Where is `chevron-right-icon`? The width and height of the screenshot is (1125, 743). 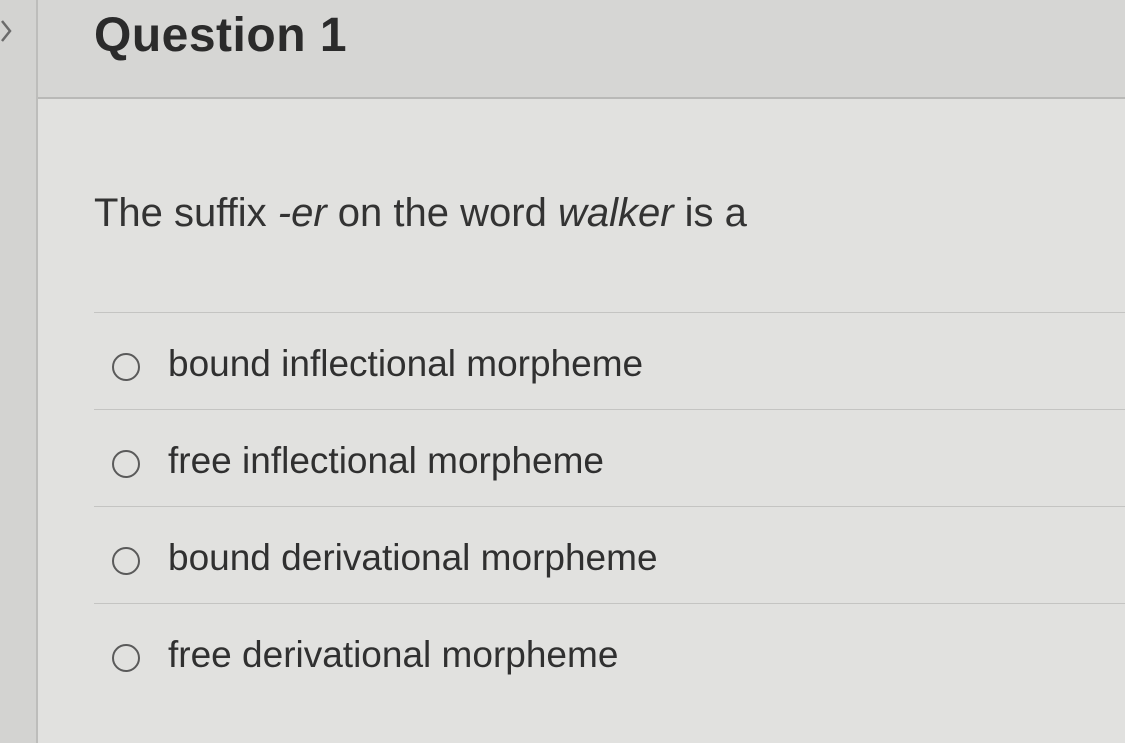 chevron-right-icon is located at coordinates (7, 31).